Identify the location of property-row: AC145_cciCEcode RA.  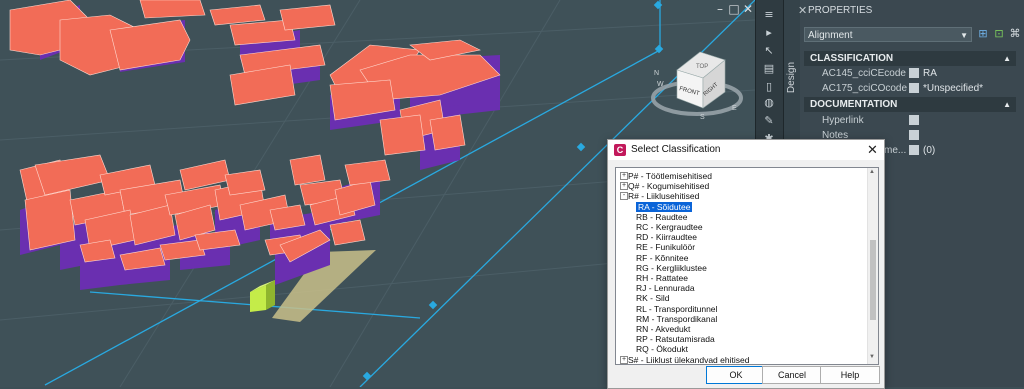
(910, 73).